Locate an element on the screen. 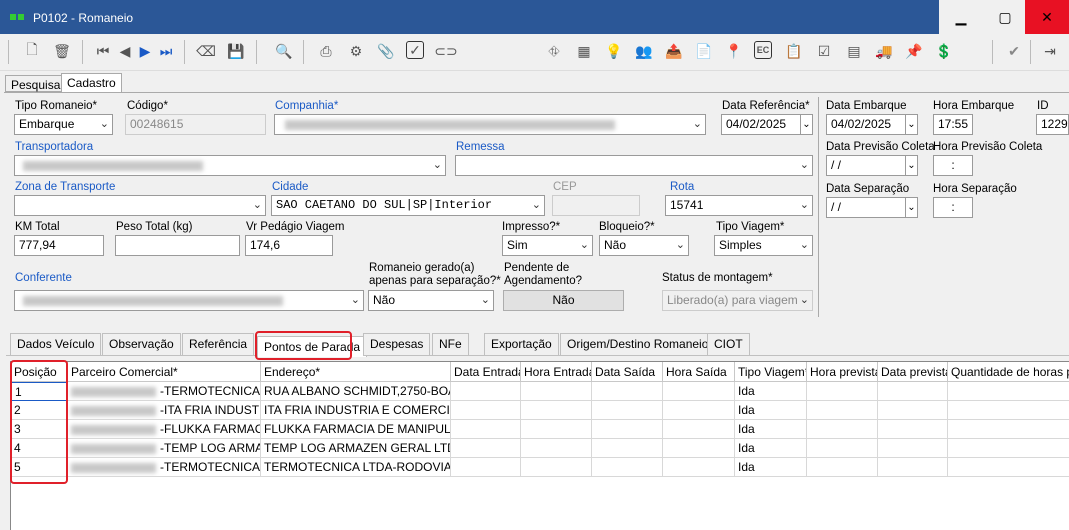  data-previsao-coleta-field: / / ⌄ is located at coordinates (872, 165).